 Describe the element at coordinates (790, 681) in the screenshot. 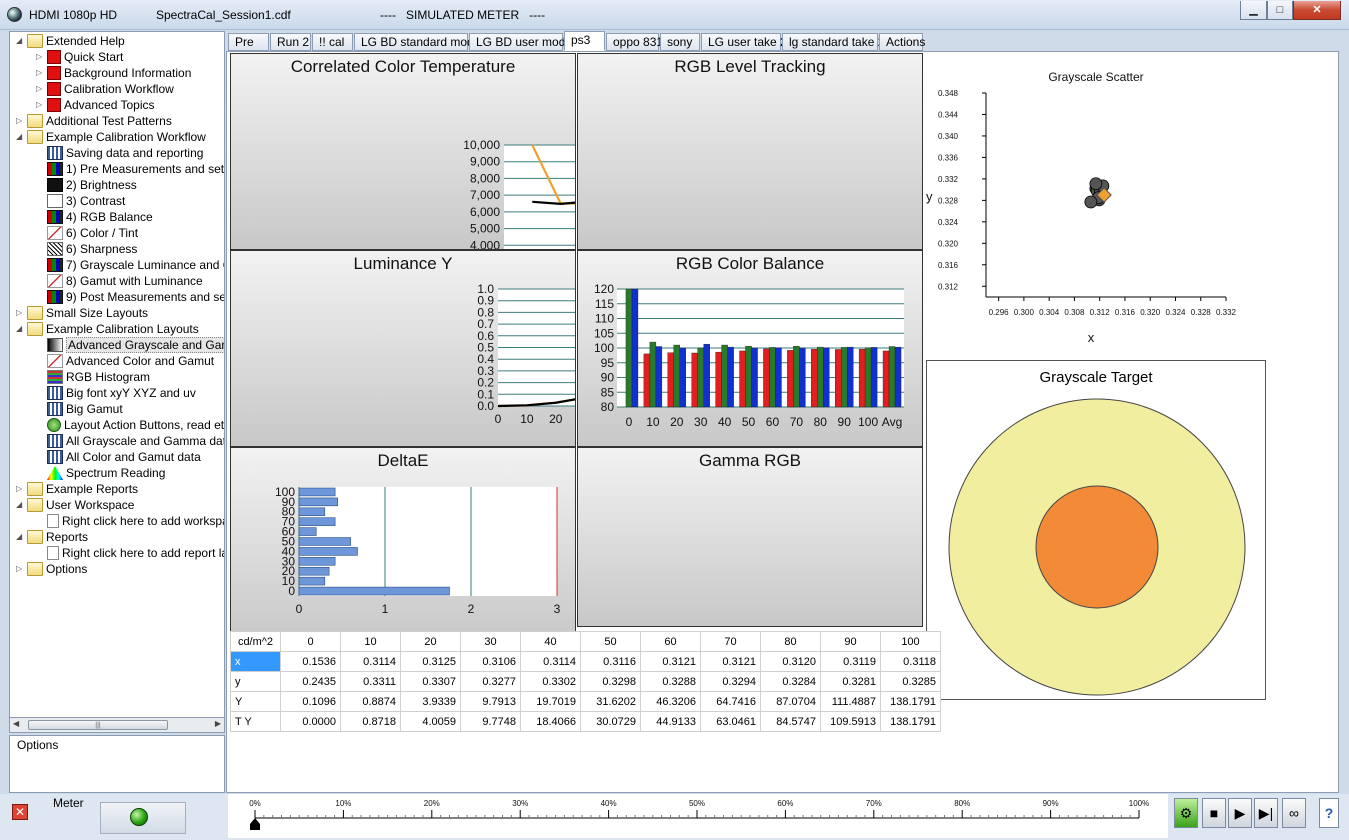

I see `table-cell: 0.3284` at that location.